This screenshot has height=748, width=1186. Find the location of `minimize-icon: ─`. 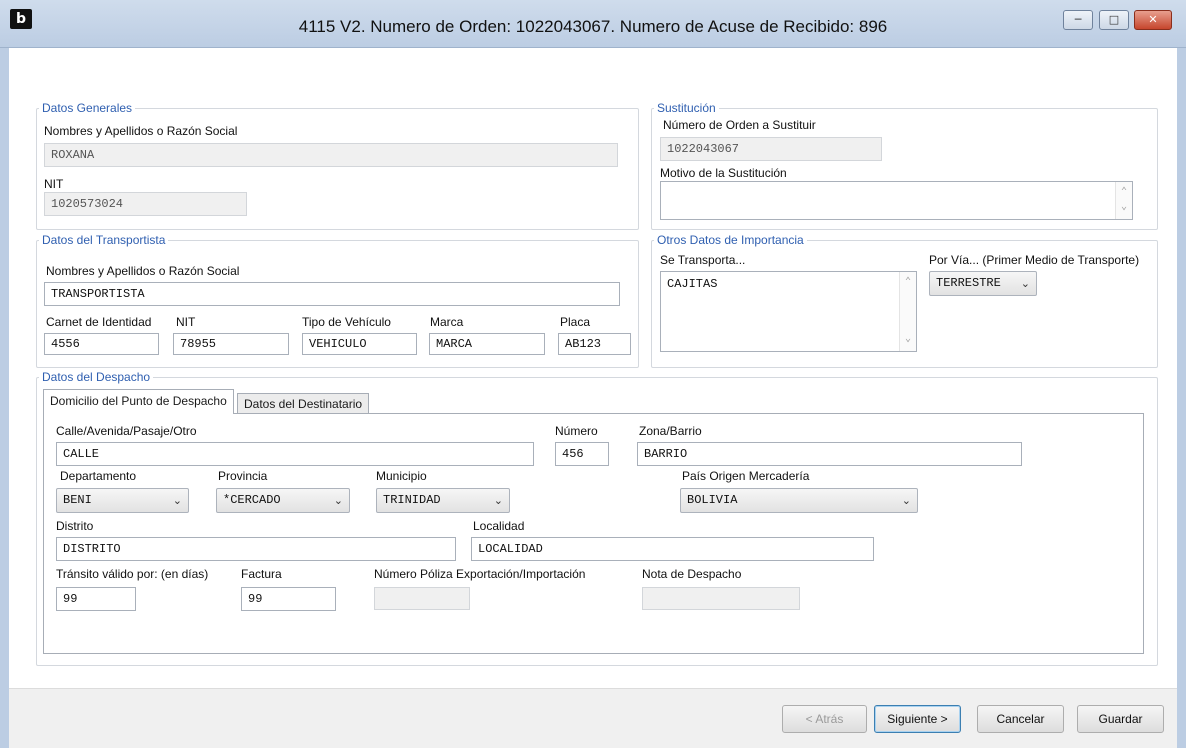

minimize-icon: ─ is located at coordinates (1078, 20).